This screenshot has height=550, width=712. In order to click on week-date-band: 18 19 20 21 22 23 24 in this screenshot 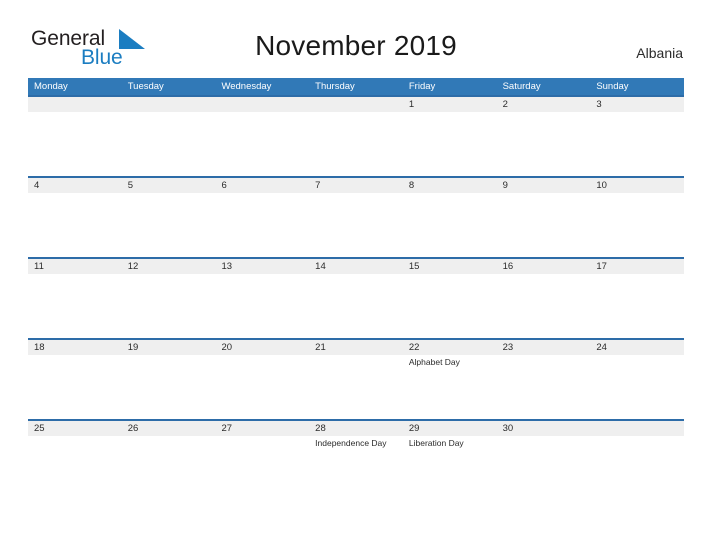, I will do `click(356, 346)`.